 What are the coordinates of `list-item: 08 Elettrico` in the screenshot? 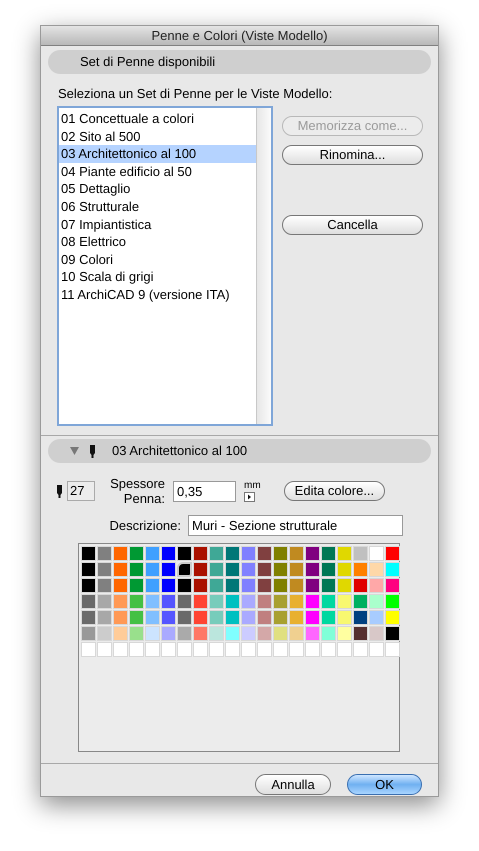 It's located at (157, 242).